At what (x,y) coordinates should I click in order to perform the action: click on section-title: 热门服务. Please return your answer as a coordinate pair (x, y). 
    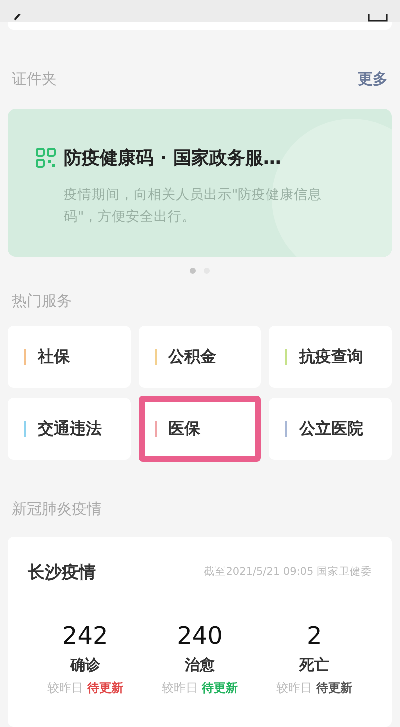
    Looking at the image, I should click on (42, 301).